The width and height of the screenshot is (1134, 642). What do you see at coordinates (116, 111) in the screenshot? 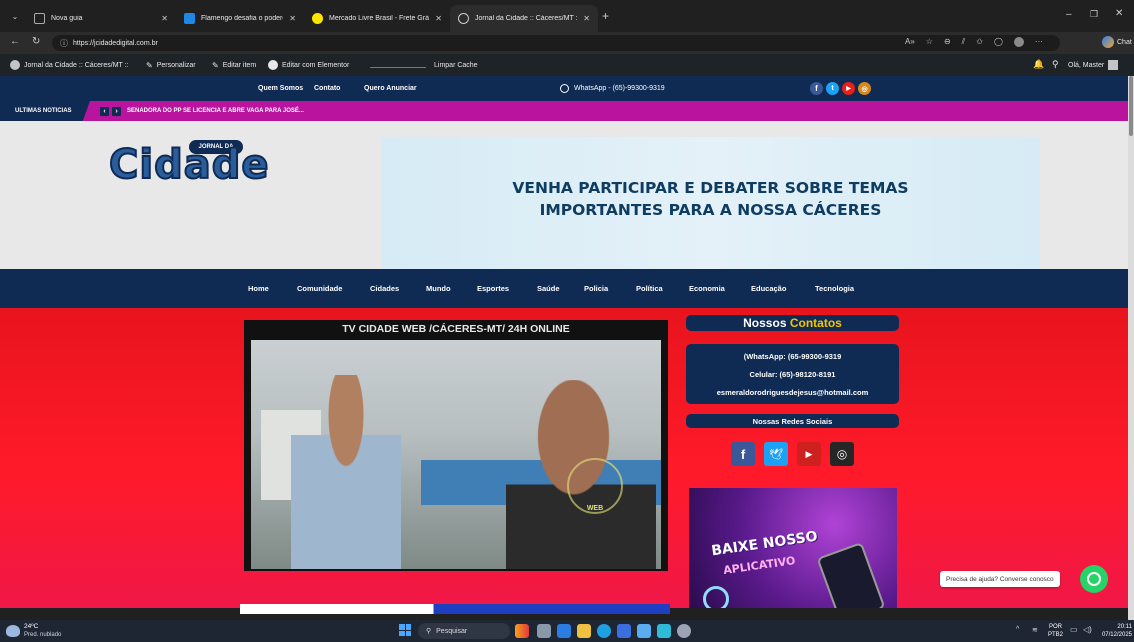
I see `ticker-next-icon: ›` at bounding box center [116, 111].